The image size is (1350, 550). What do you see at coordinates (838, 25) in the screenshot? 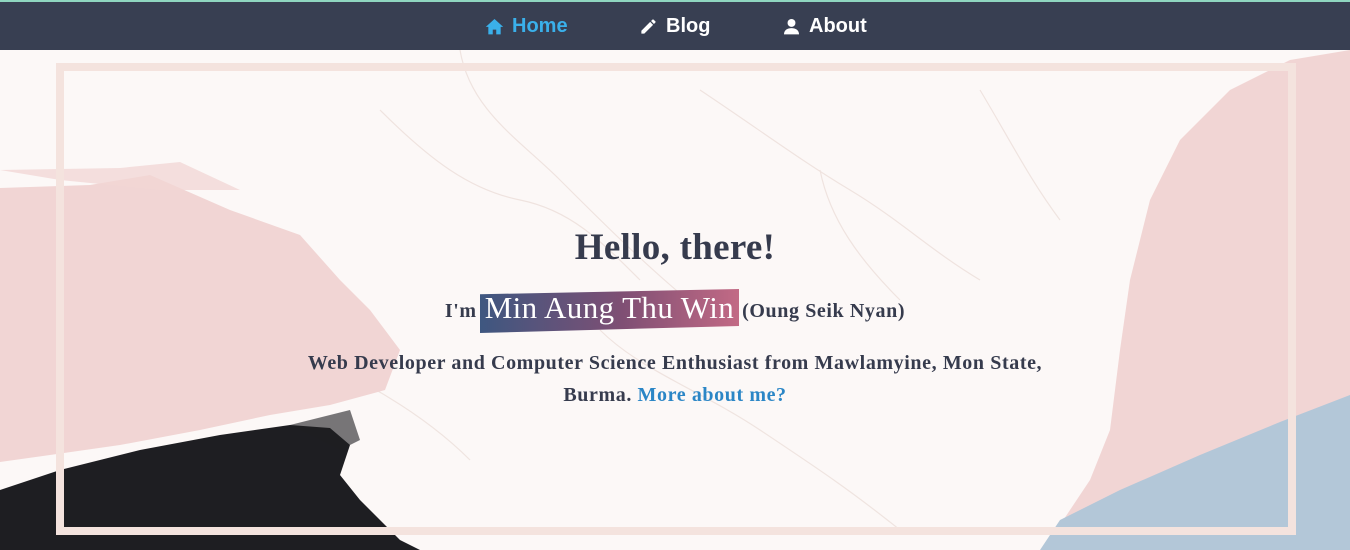
I see `nav-about-label: About` at bounding box center [838, 25].